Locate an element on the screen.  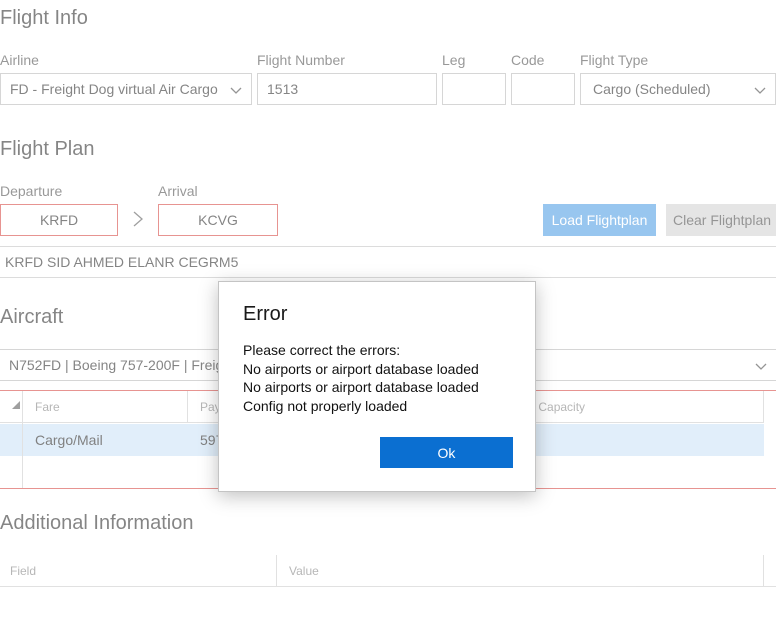
error-message-line: Please correct the errors: is located at coordinates (322, 350).